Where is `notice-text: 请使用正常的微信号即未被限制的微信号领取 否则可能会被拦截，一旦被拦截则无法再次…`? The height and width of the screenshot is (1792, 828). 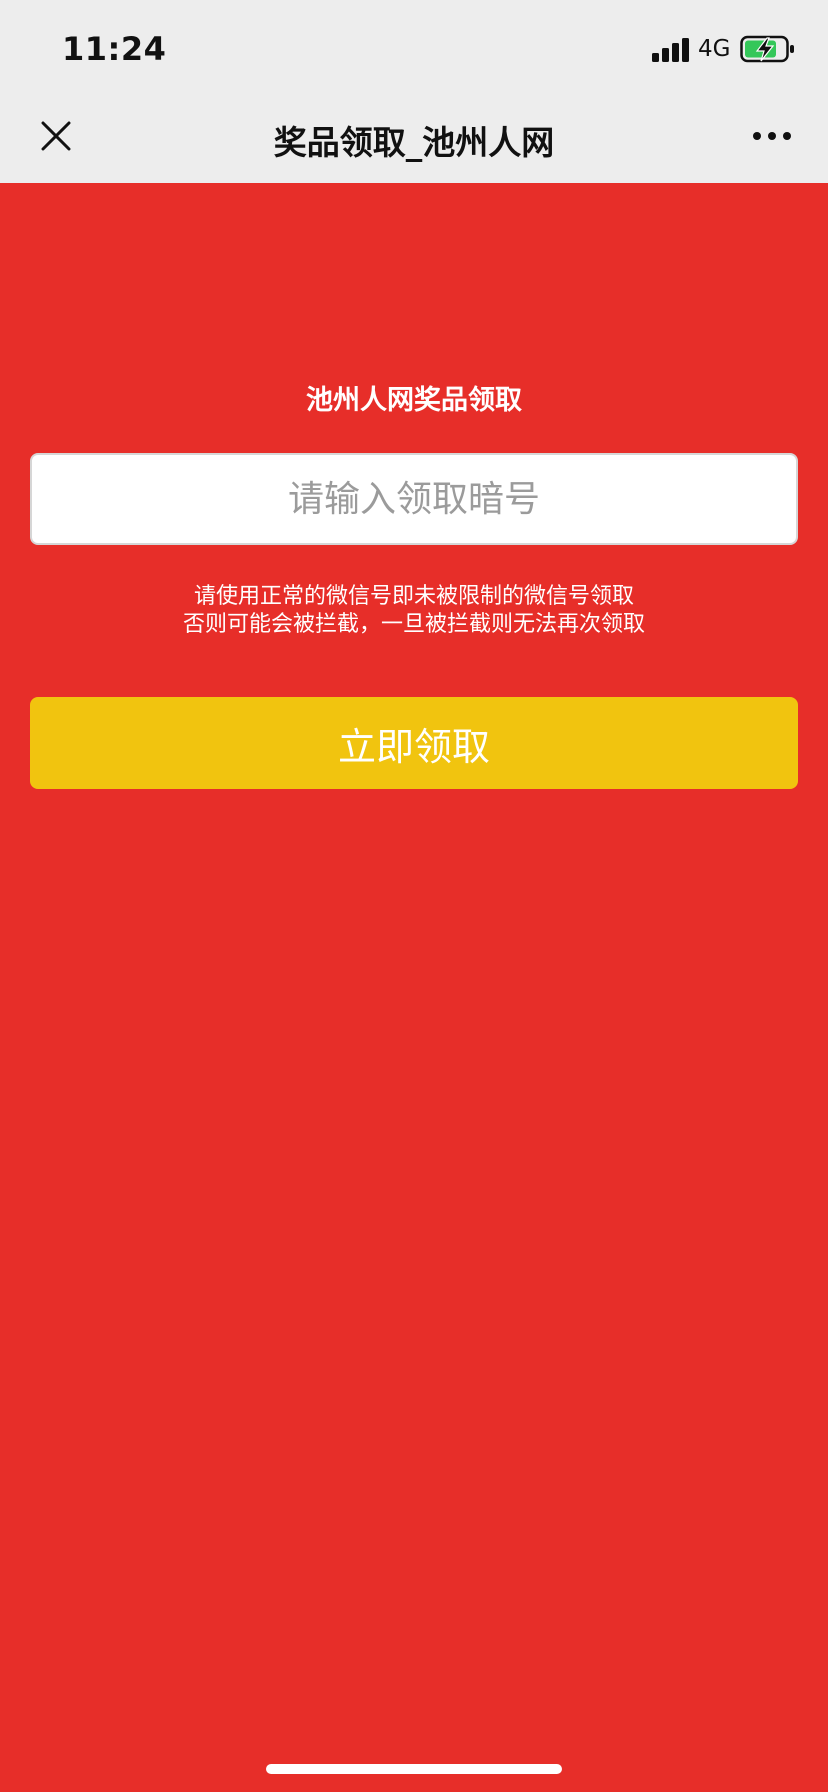 notice-text: 请使用正常的微信号即未被限制的微信号领取 否则可能会被拦截，一旦被拦截则无法再次… is located at coordinates (414, 611).